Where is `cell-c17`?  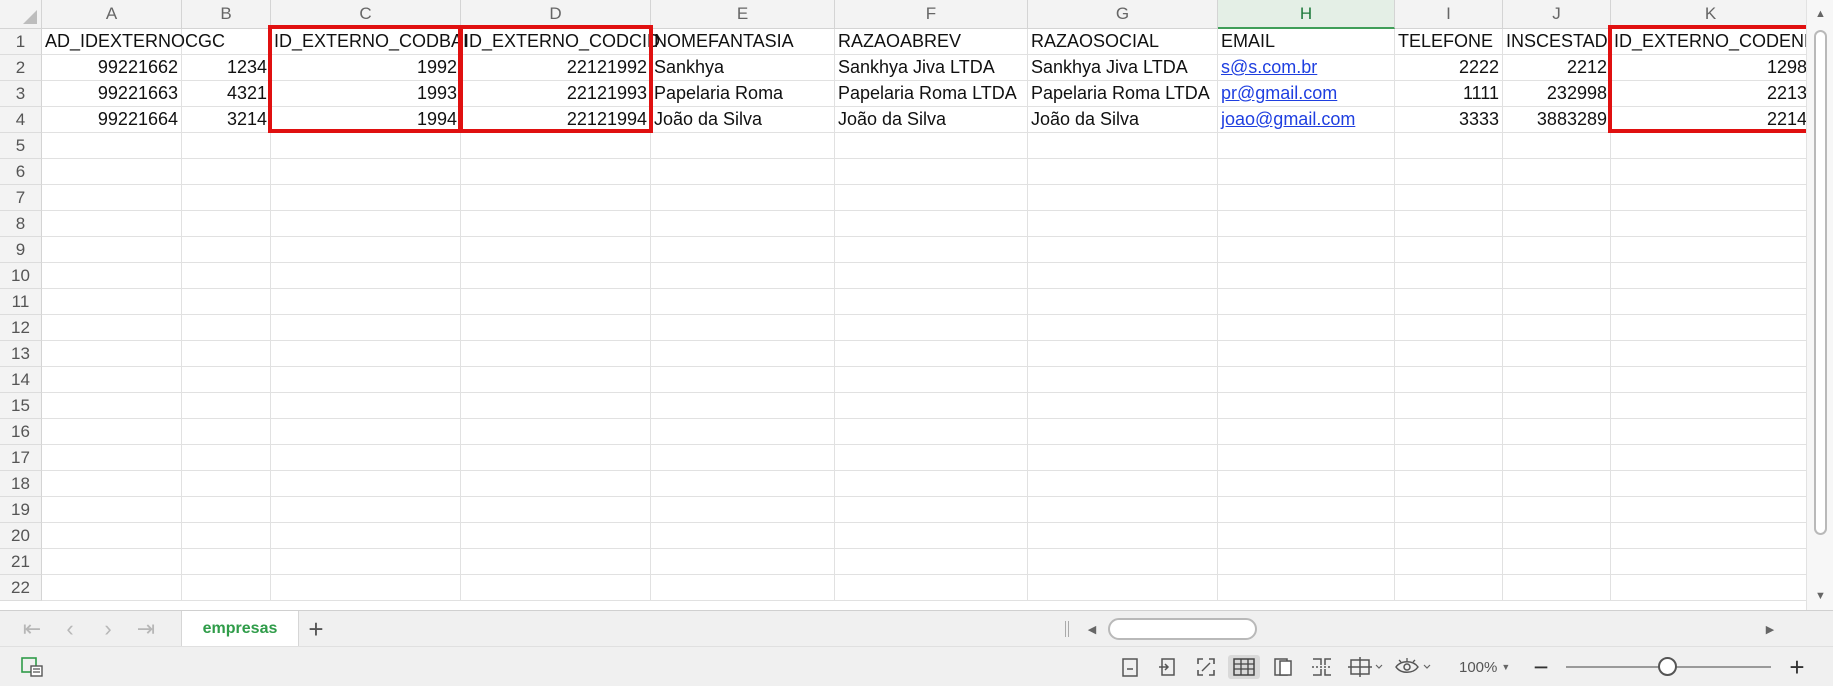 cell-c17 is located at coordinates (366, 458).